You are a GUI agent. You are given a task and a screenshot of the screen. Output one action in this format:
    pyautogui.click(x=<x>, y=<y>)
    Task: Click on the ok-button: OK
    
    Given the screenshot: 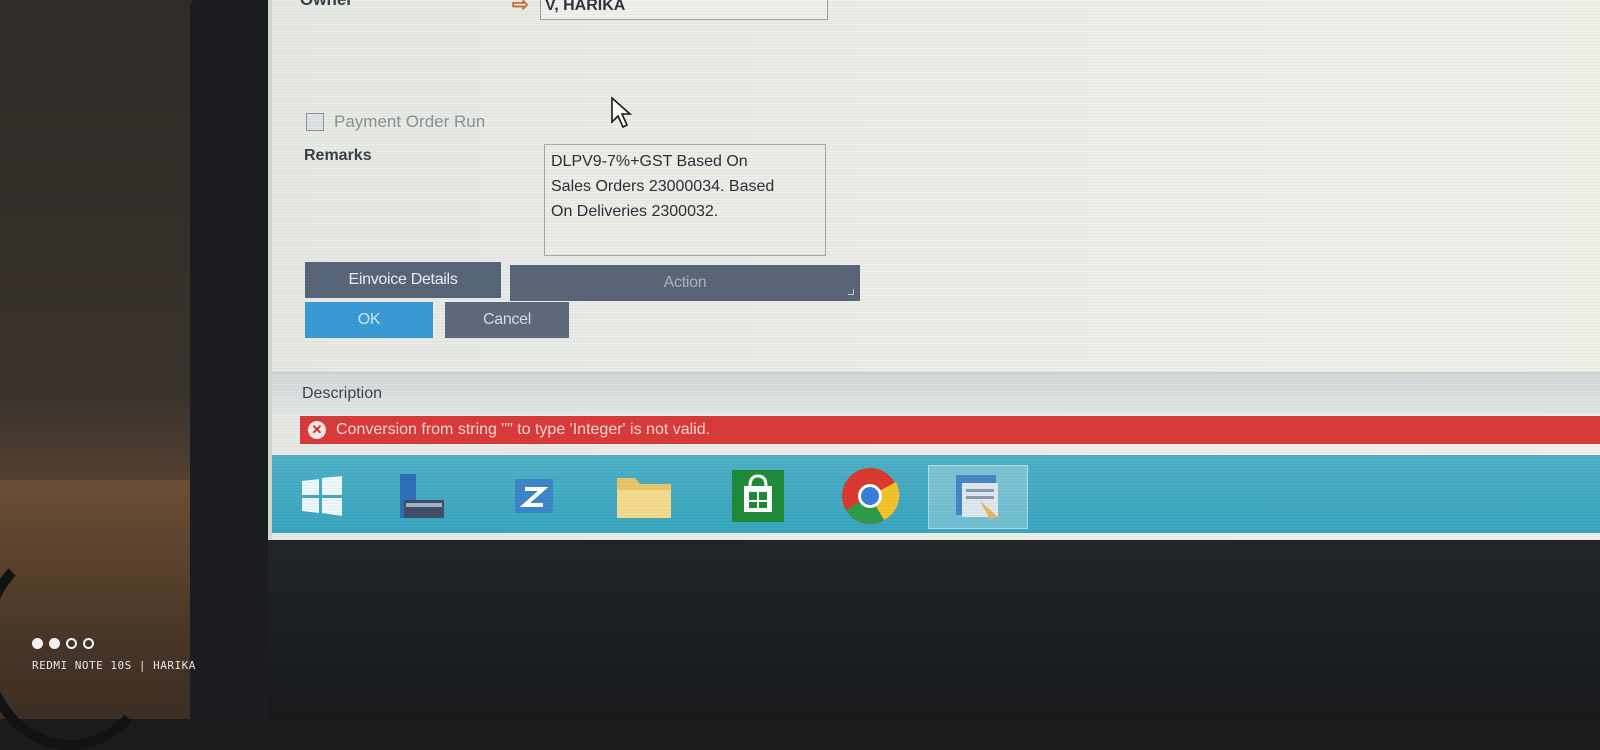 What is the action you would take?
    pyautogui.click(x=369, y=320)
    